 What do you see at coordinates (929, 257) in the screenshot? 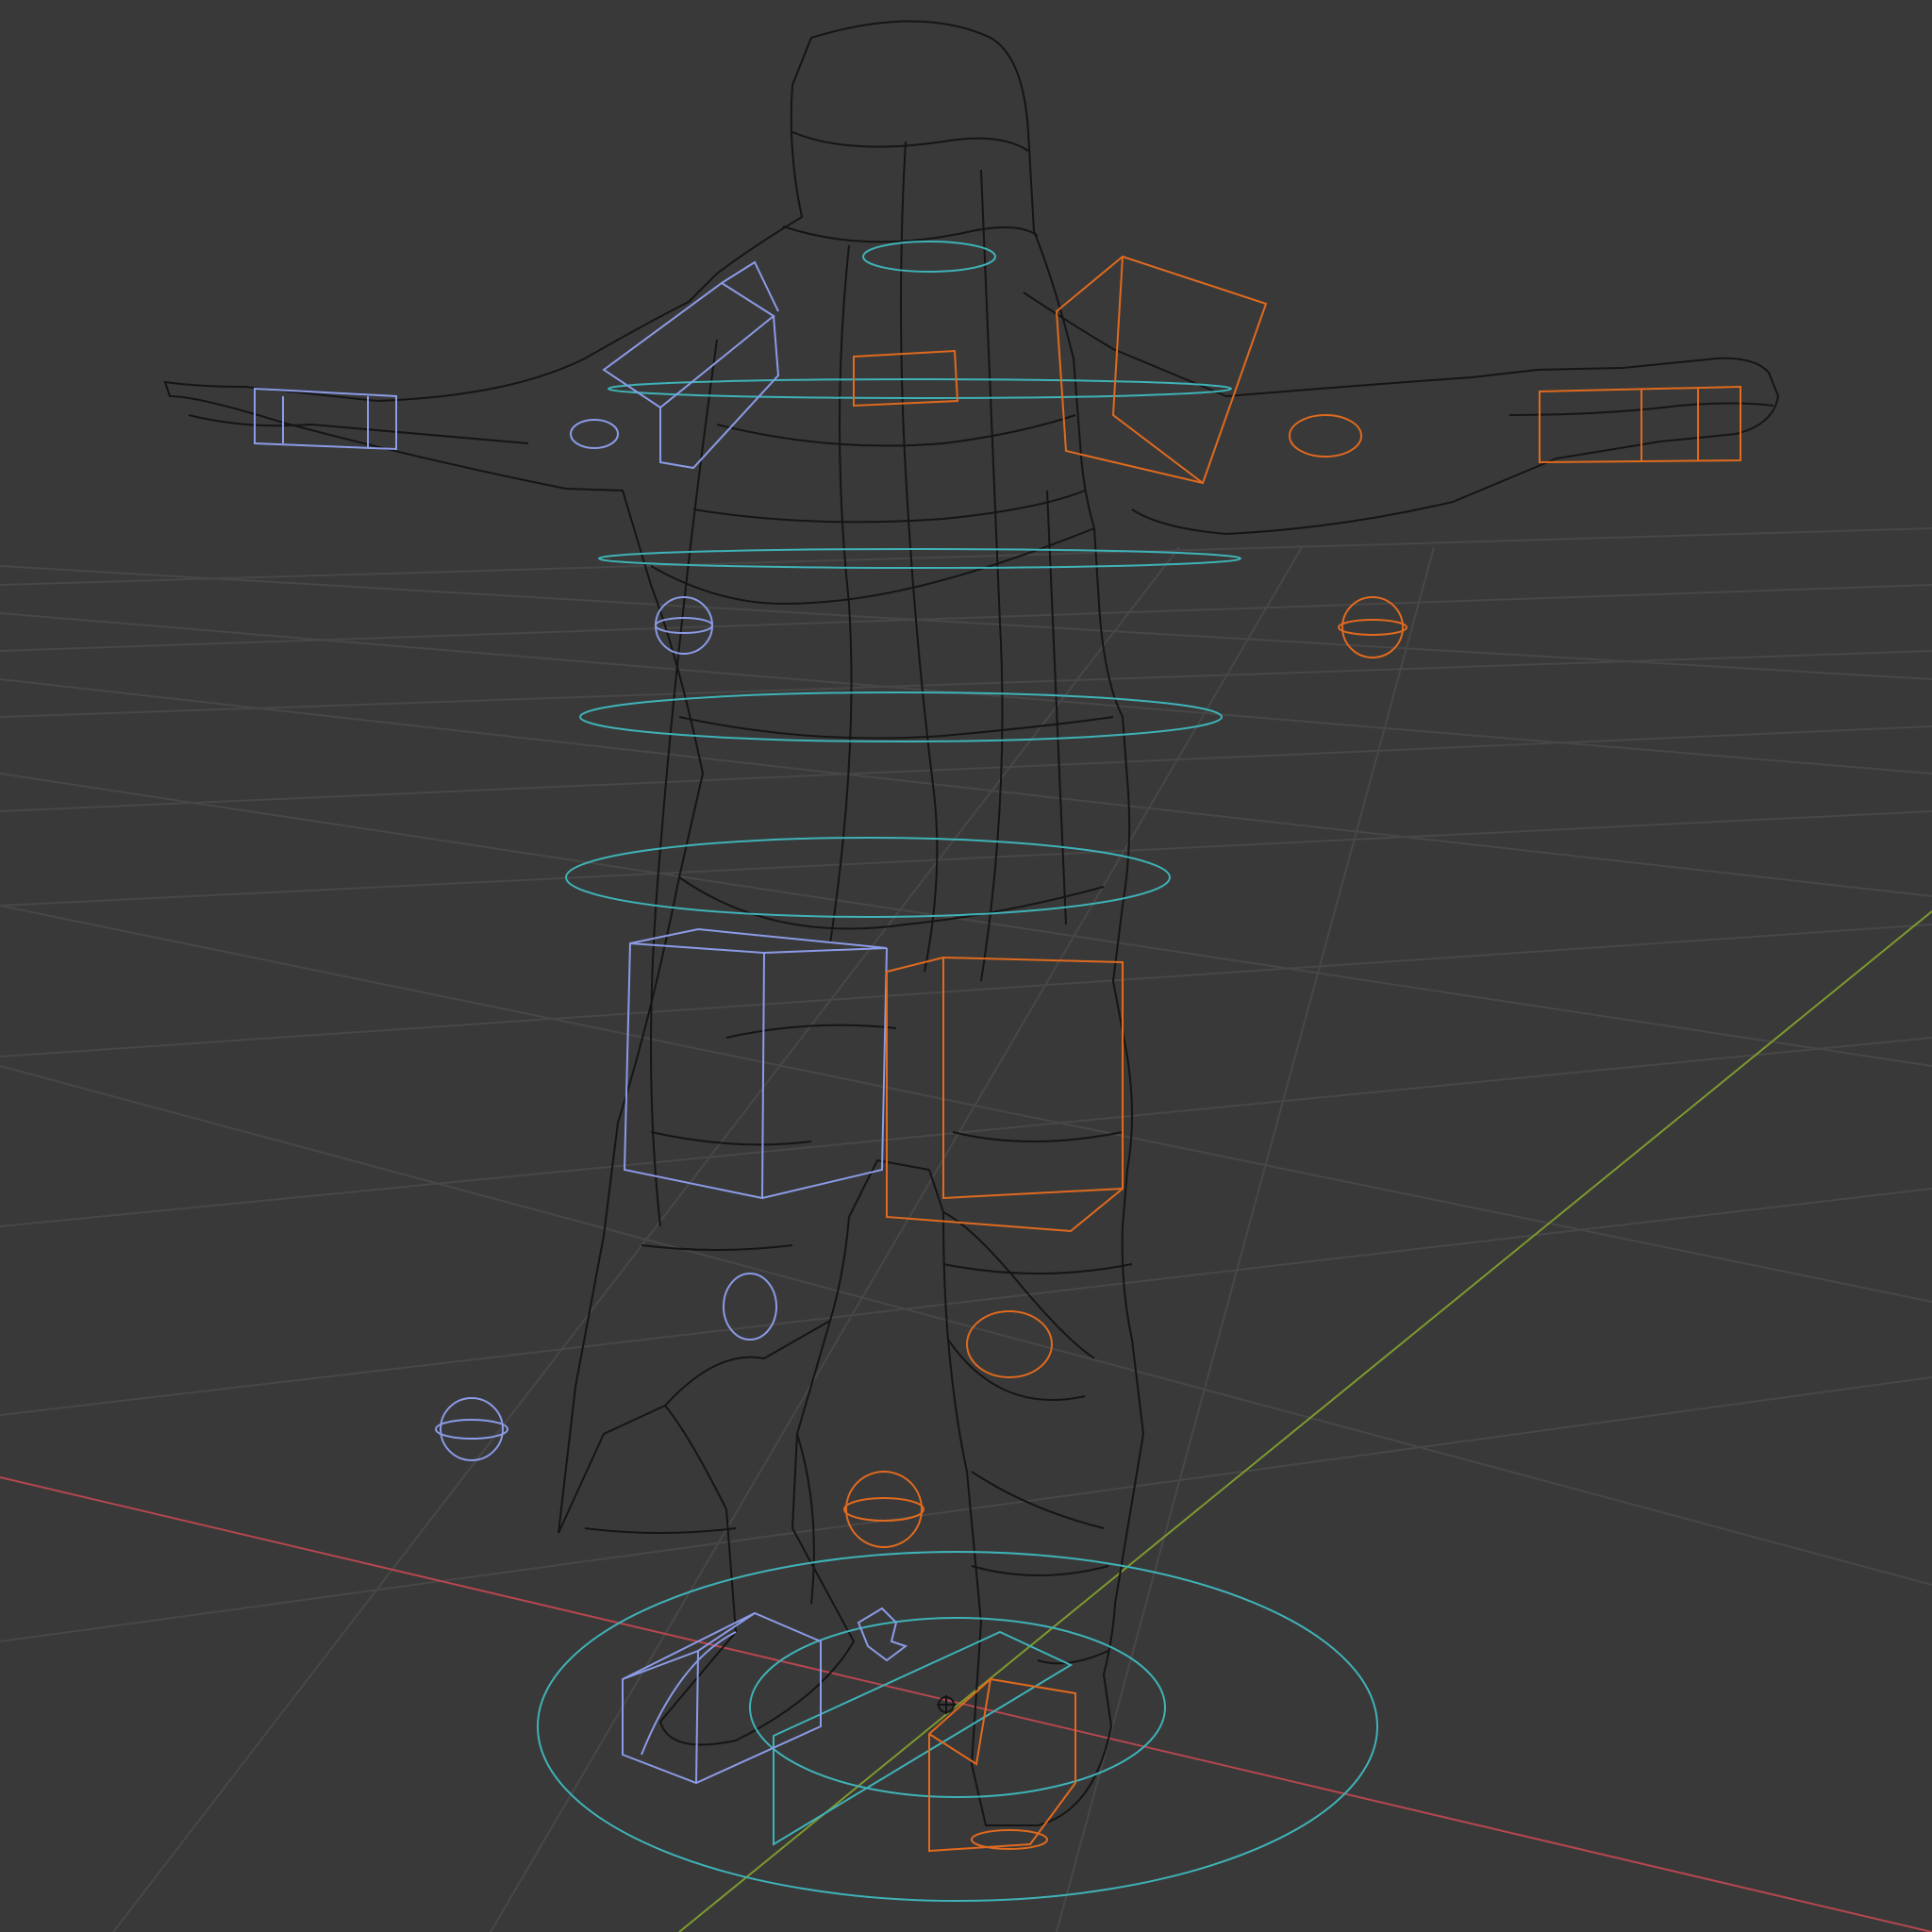
I see `neck-control` at bounding box center [929, 257].